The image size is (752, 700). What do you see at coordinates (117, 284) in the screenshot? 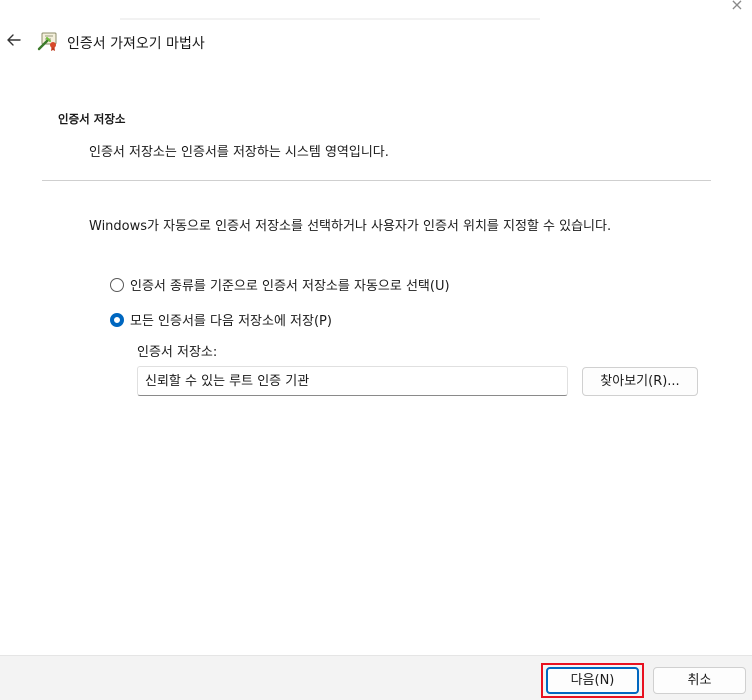
I see `radio-unselected-icon` at bounding box center [117, 284].